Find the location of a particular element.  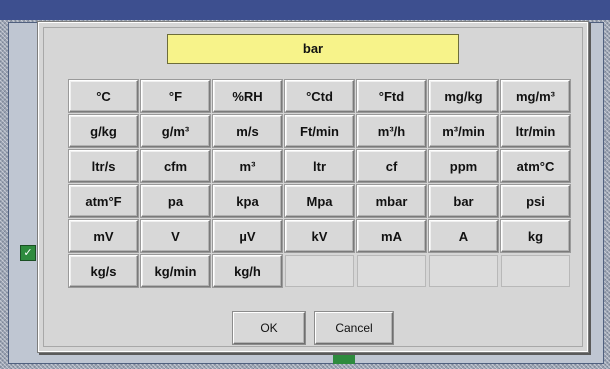

unit-button: m³ is located at coordinates (247, 166).